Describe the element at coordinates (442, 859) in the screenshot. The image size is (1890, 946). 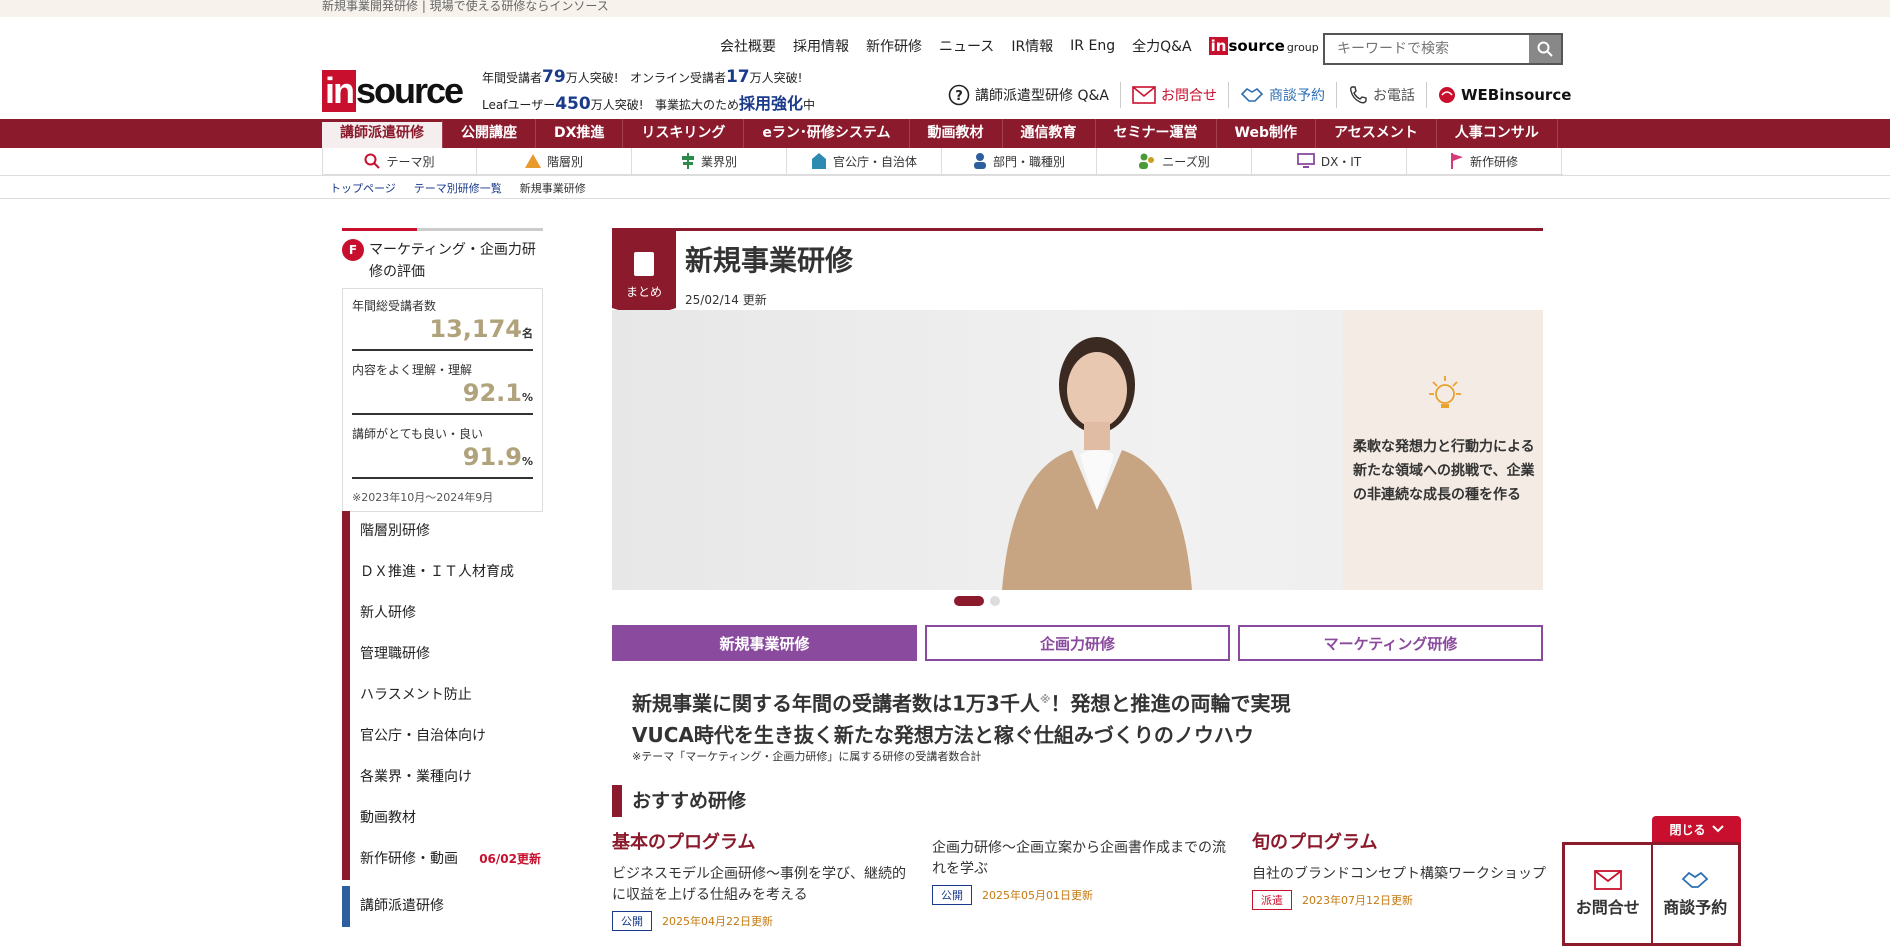
I see `sidemenu-item-new: 新作研修・動画 06/02更新` at that location.